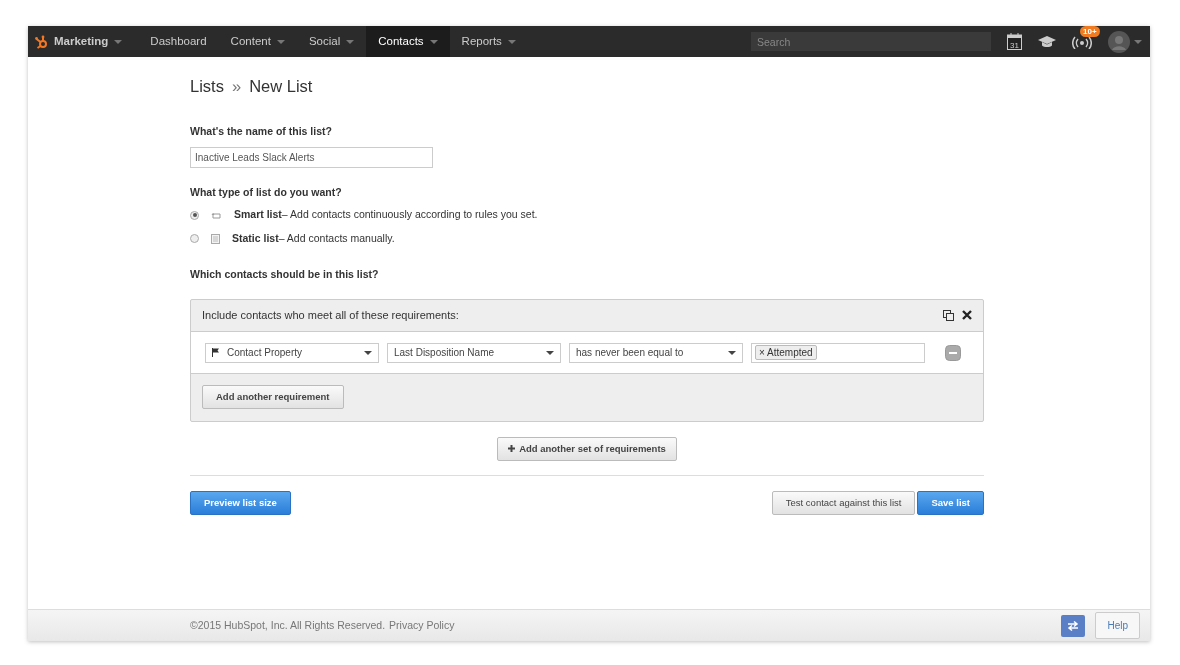 This screenshot has width=1180, height=665. Describe the element at coordinates (656, 352) in the screenshot. I see `dropdown: has never been equal to` at that location.